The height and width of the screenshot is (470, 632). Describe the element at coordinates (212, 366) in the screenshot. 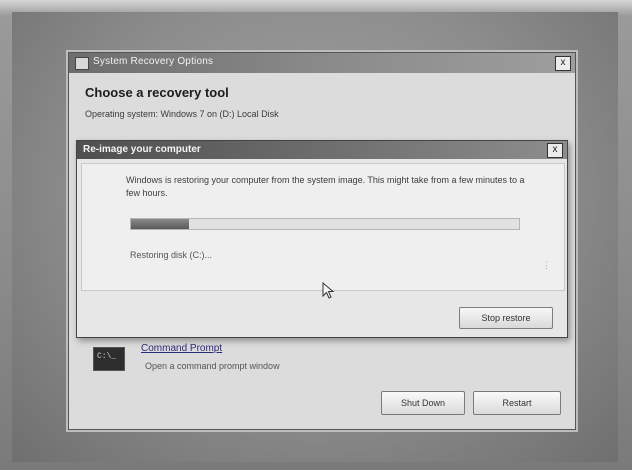

I see `command-prompt-description: Open a command prompt window` at that location.